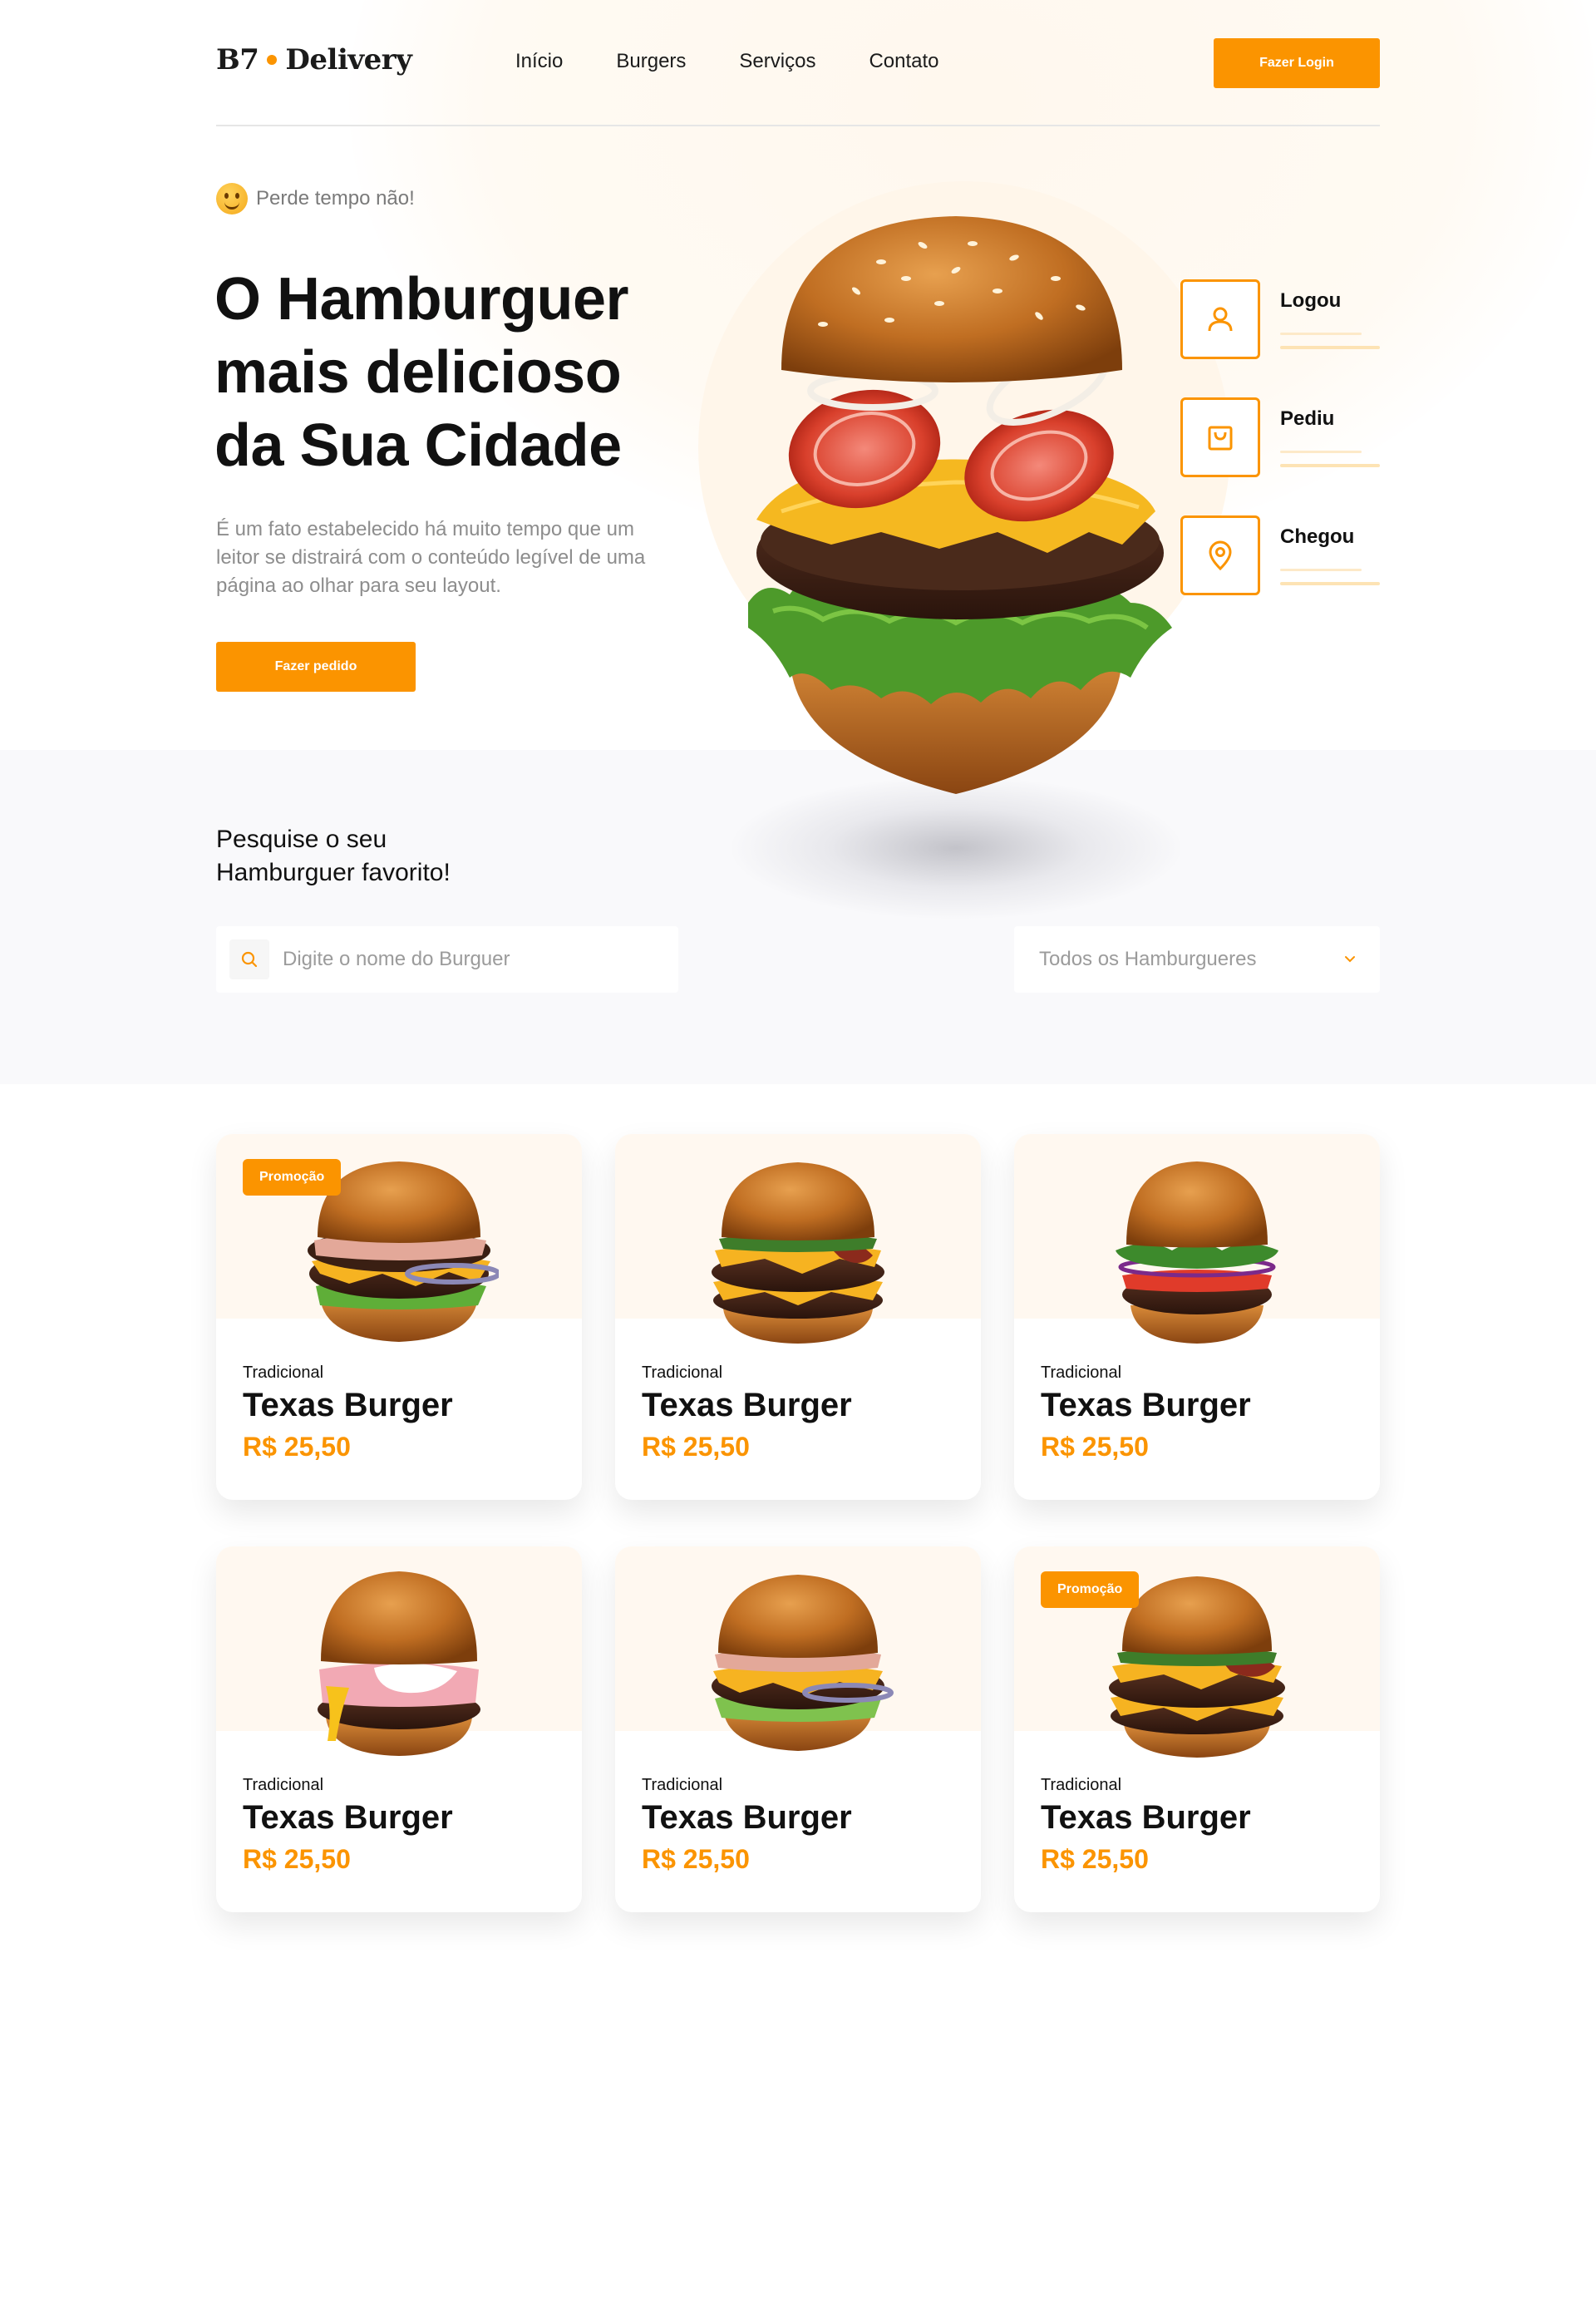 Image resolution: width=1596 pixels, height=2303 pixels. I want to click on search-title-line: Hamburguer favorito!, so click(333, 872).